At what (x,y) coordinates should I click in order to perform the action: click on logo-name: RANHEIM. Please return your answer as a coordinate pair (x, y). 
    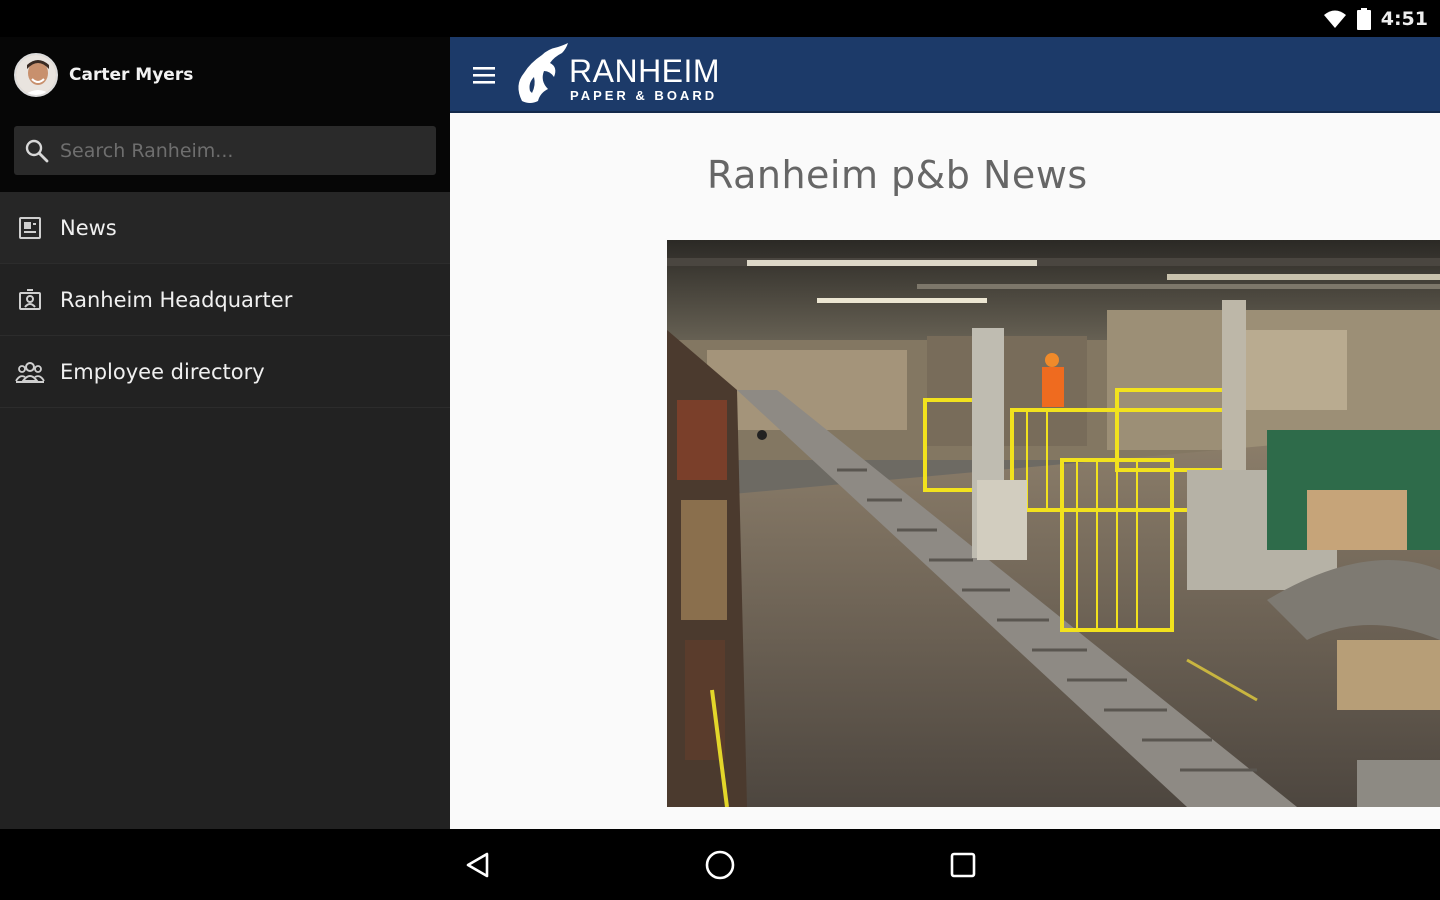
    Looking at the image, I should click on (645, 71).